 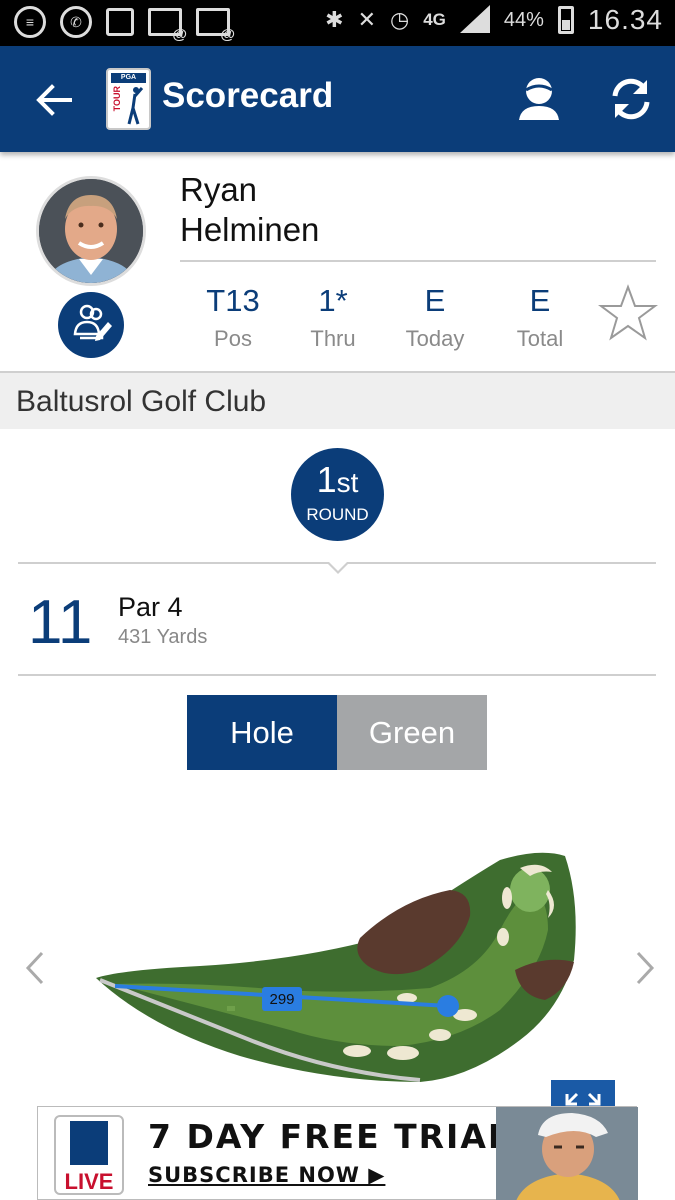 I want to click on stat-label: Pos, so click(x=233, y=338).